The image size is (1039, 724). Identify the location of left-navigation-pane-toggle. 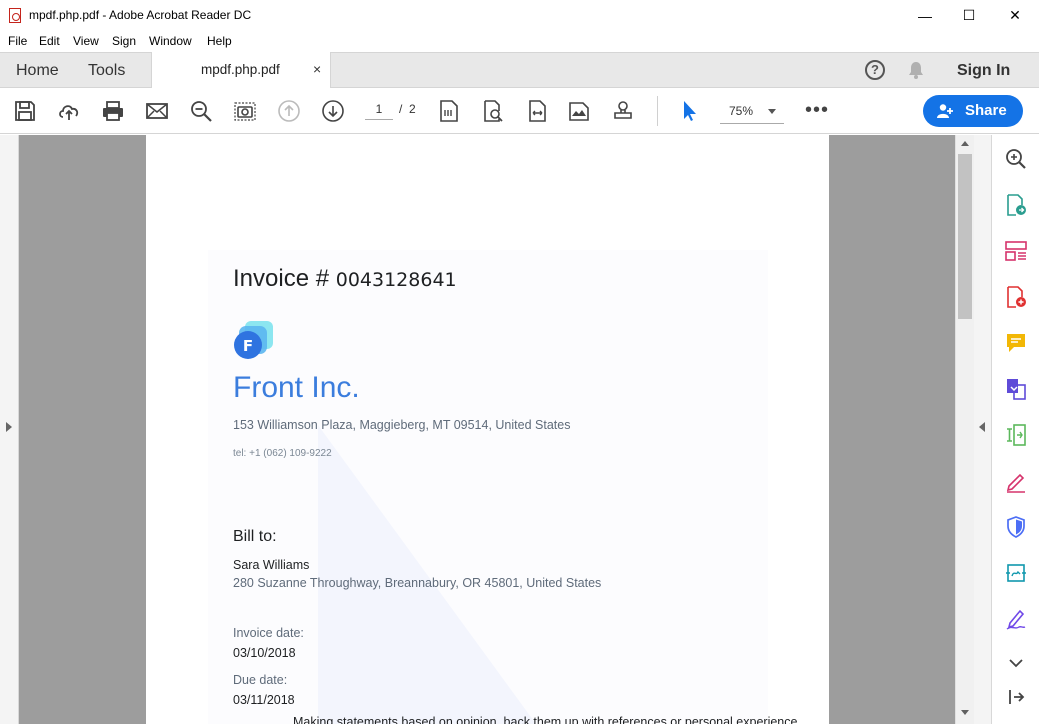
(9, 429).